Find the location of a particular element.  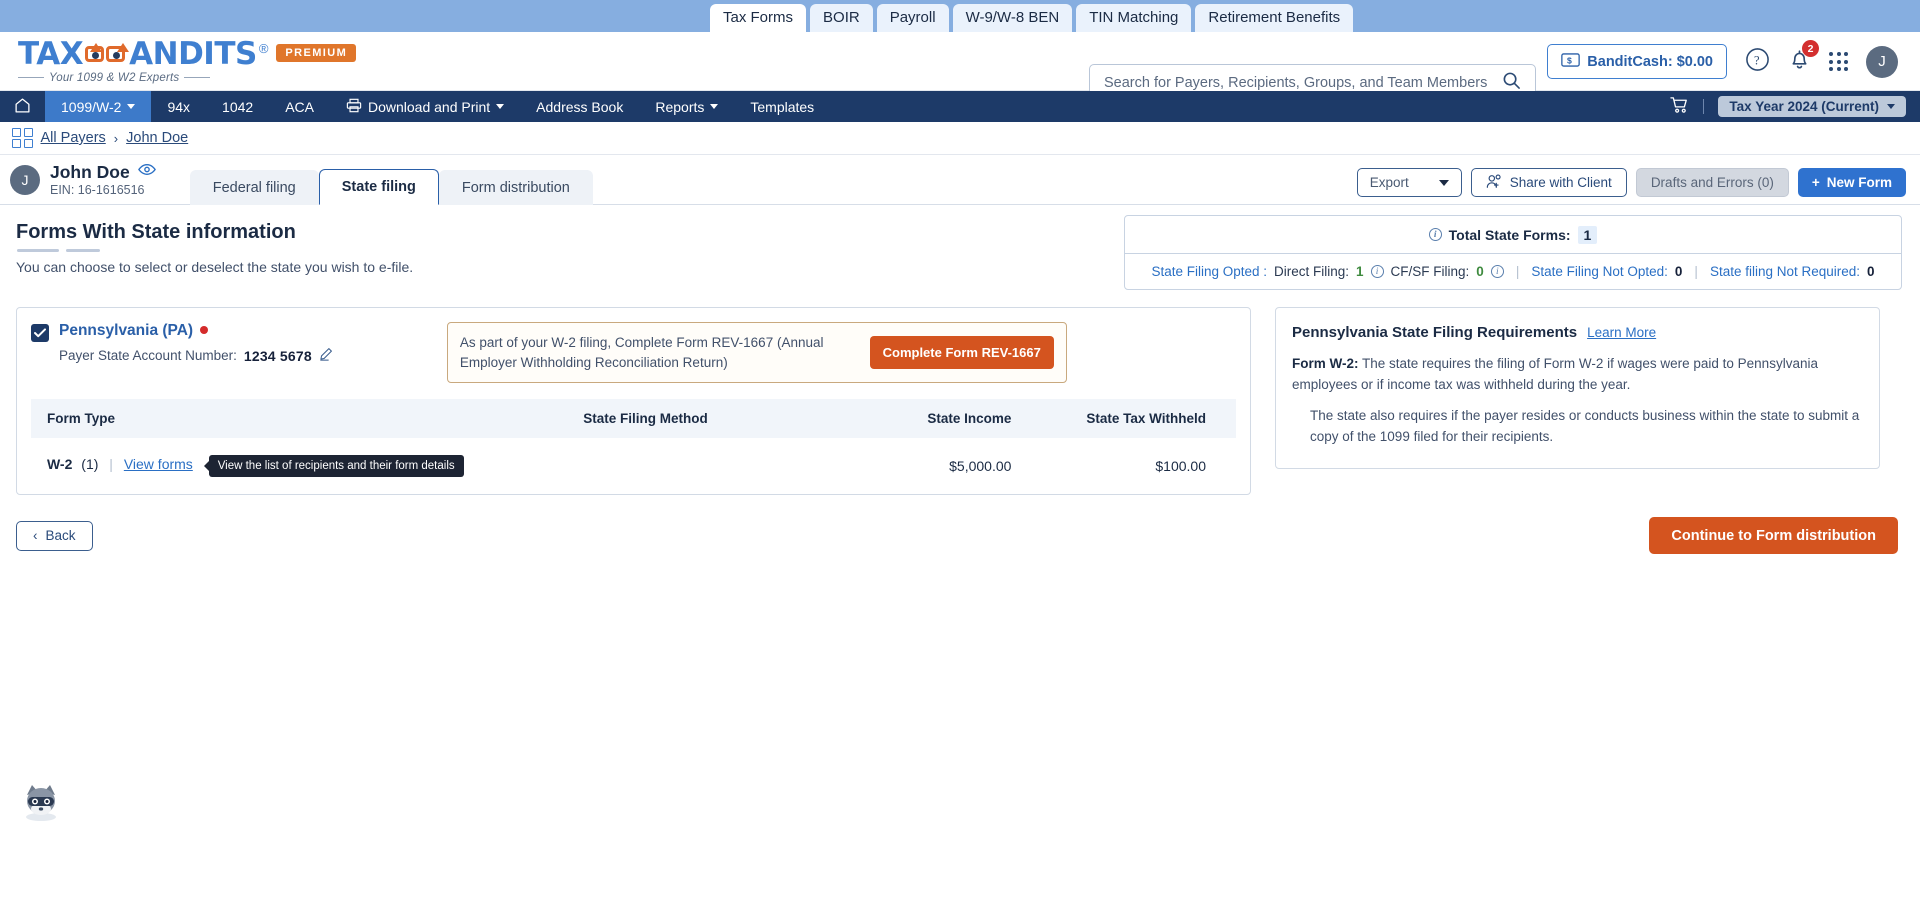

cell-state-tax-withheld: $100.00 is located at coordinates (1180, 466).